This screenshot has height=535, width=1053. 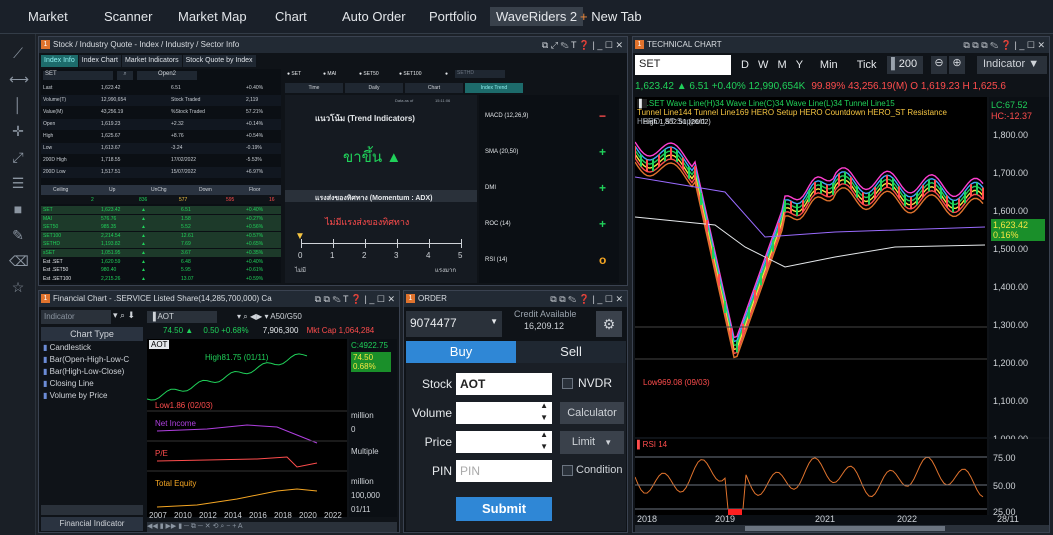 What do you see at coordinates (18, 105) in the screenshot?
I see `vertical-line-icon: │` at bounding box center [18, 105].